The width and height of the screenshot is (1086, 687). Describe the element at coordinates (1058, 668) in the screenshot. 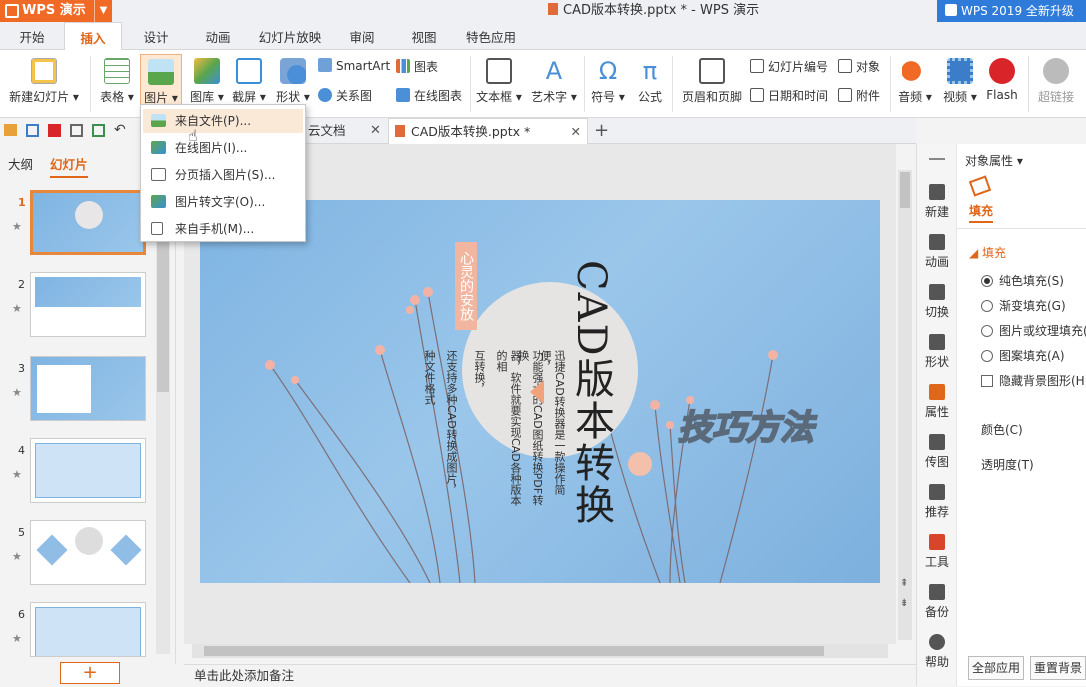

I see `reset-background-button: 重置背景` at that location.